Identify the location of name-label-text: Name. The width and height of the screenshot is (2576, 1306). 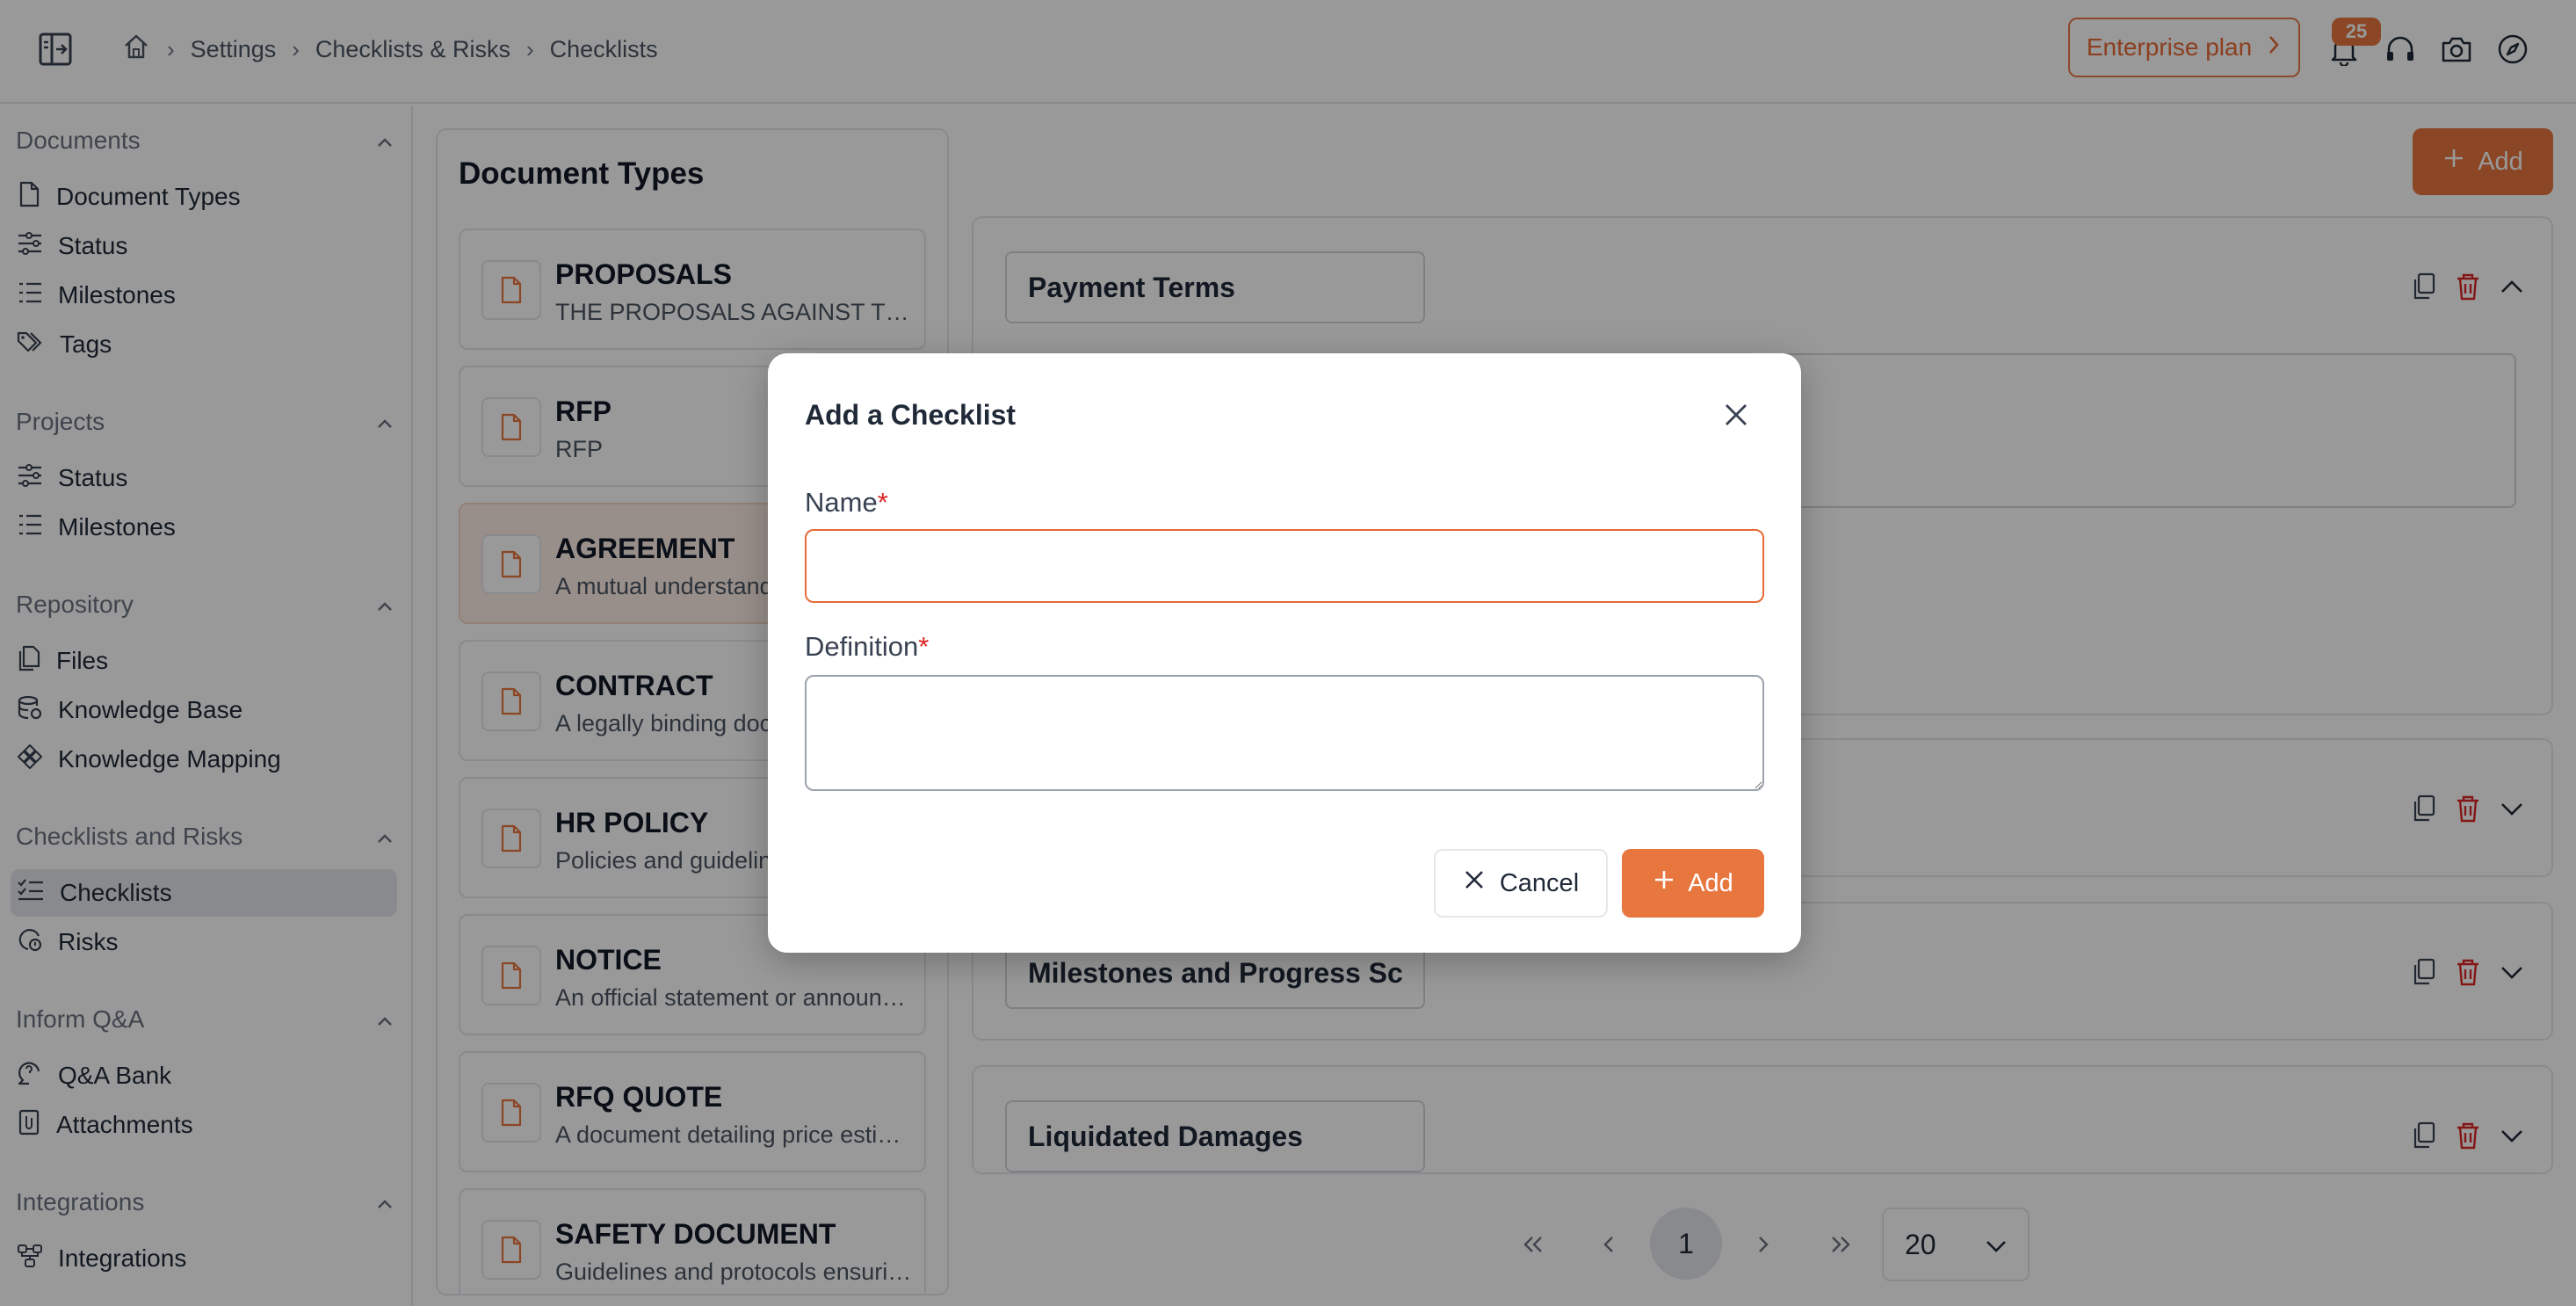
(841, 503).